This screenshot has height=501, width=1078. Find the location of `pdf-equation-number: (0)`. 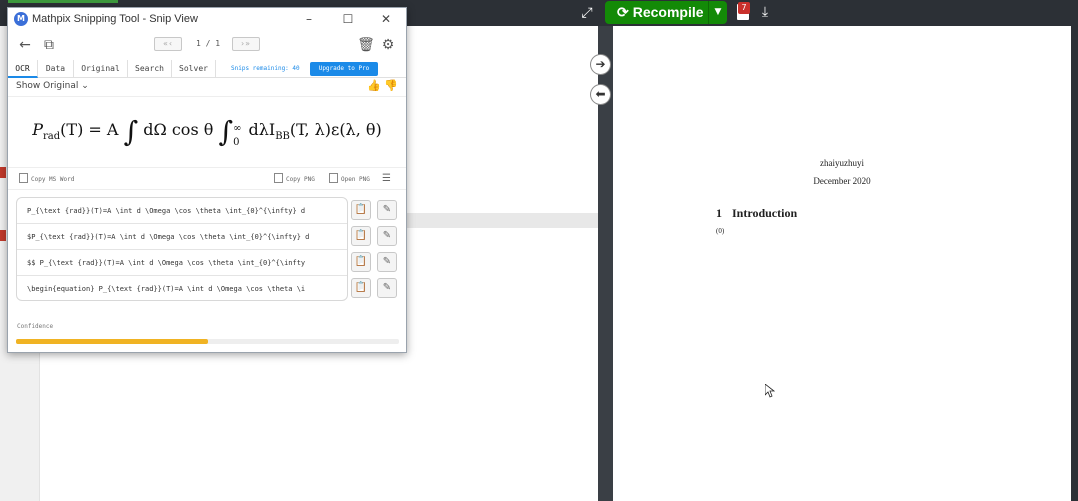

pdf-equation-number: (0) is located at coordinates (720, 231).